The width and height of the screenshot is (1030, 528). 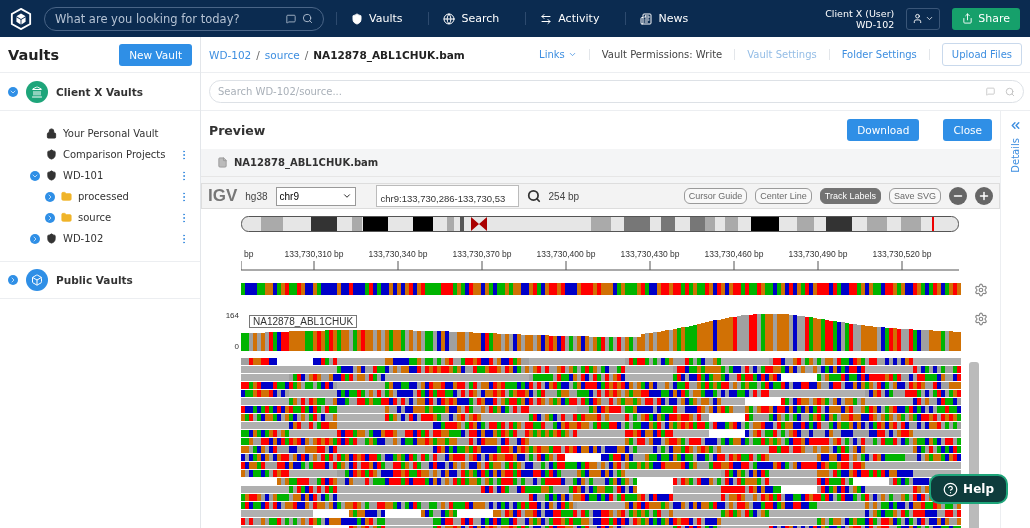 What do you see at coordinates (1015, 155) in the screenshot?
I see `details-tab: Details` at bounding box center [1015, 155].